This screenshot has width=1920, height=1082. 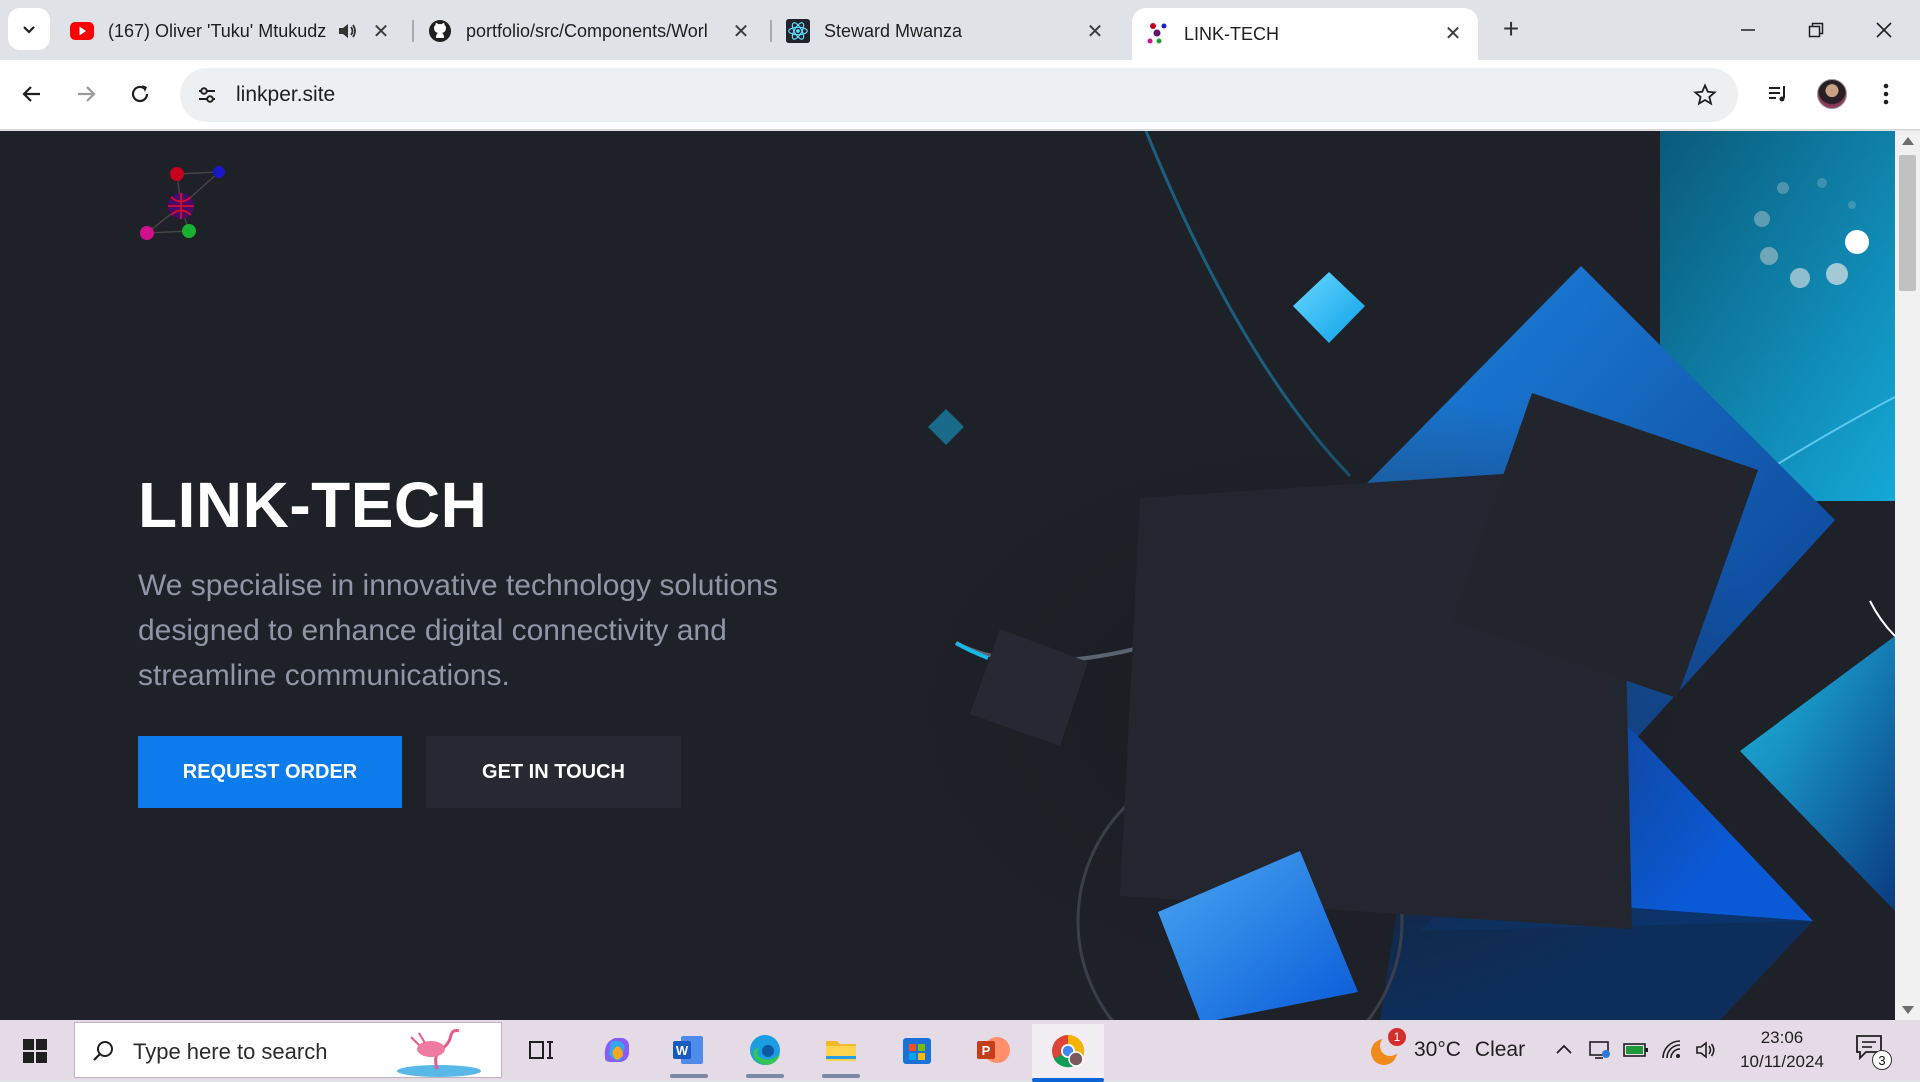 I want to click on tab-youtube: (167) Oliver 'Tuku' Mtukudz ✕, so click(x=231, y=31).